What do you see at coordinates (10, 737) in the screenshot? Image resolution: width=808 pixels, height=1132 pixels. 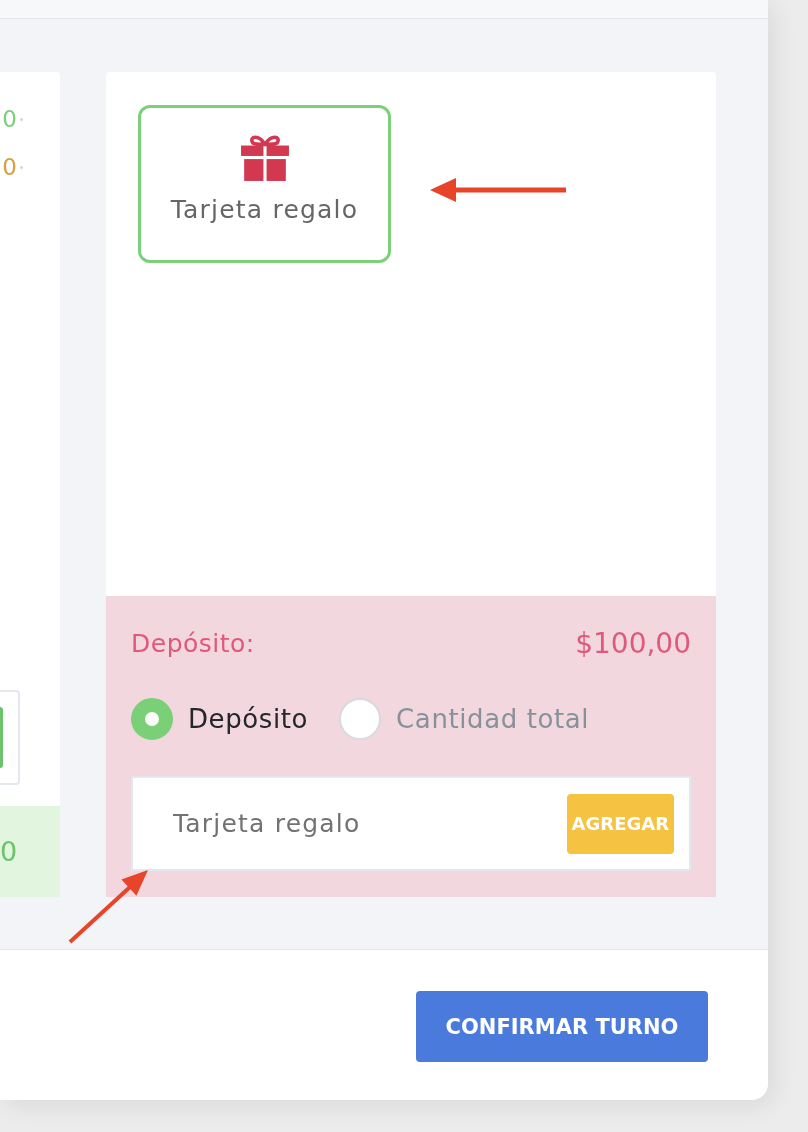 I see `input-field` at bounding box center [10, 737].